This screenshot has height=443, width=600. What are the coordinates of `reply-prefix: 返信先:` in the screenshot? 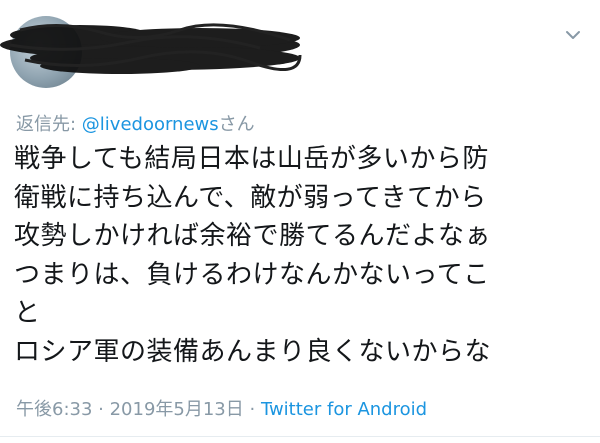 It's located at (49, 124).